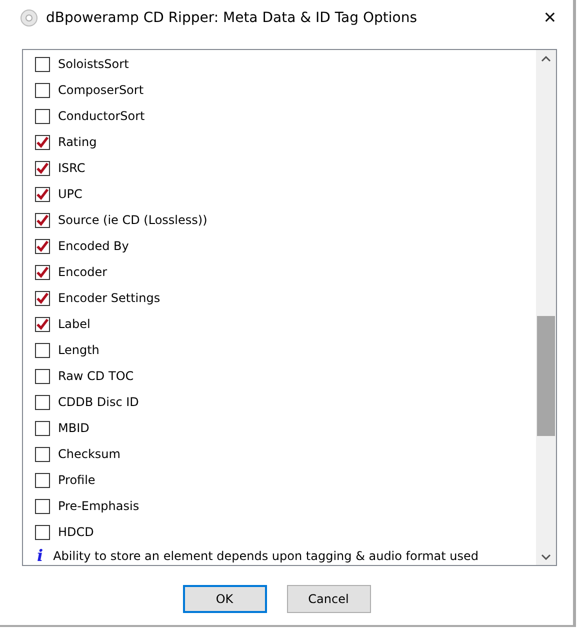 Image resolution: width=579 pixels, height=629 pixels. Describe the element at coordinates (79, 350) in the screenshot. I see `tag-label: Length` at that location.